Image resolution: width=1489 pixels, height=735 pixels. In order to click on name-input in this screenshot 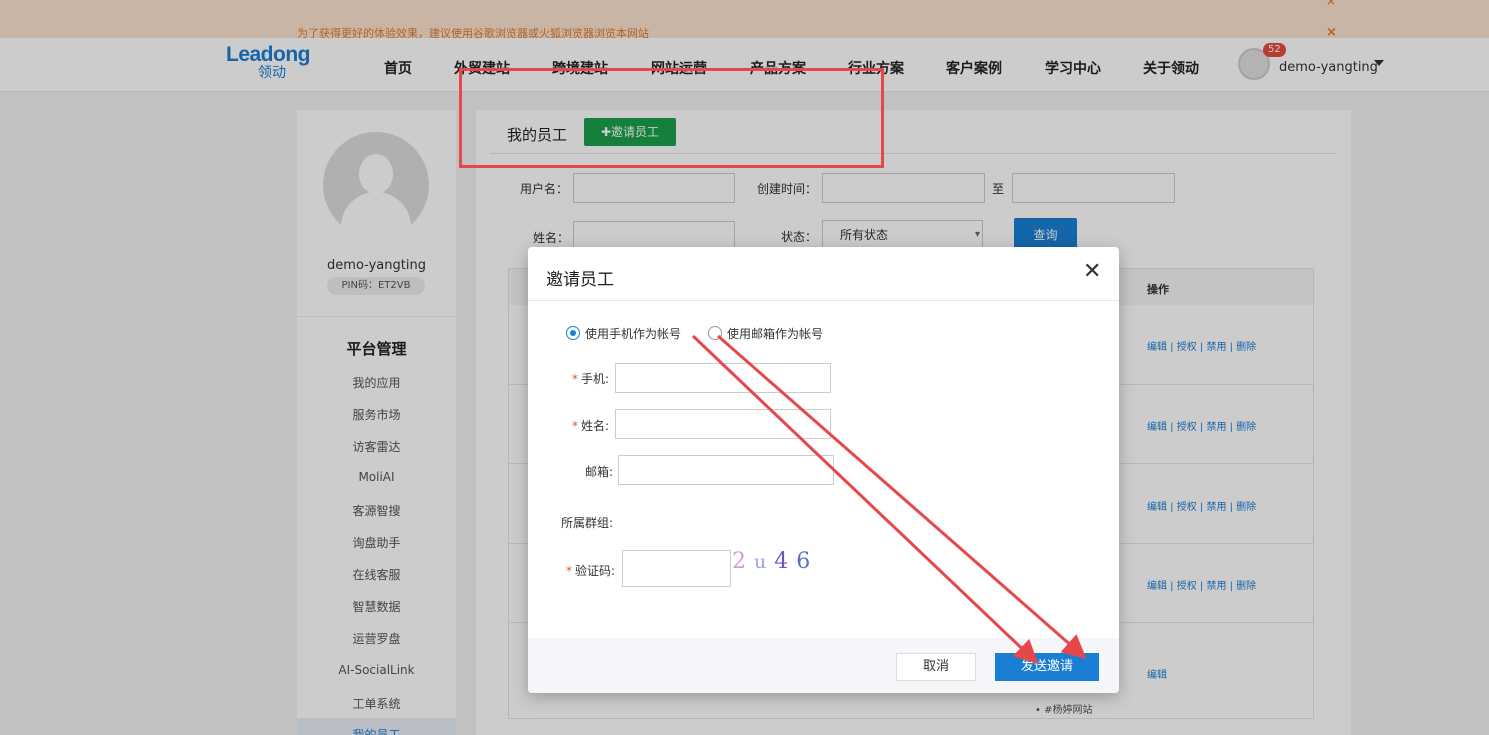, I will do `click(723, 424)`.